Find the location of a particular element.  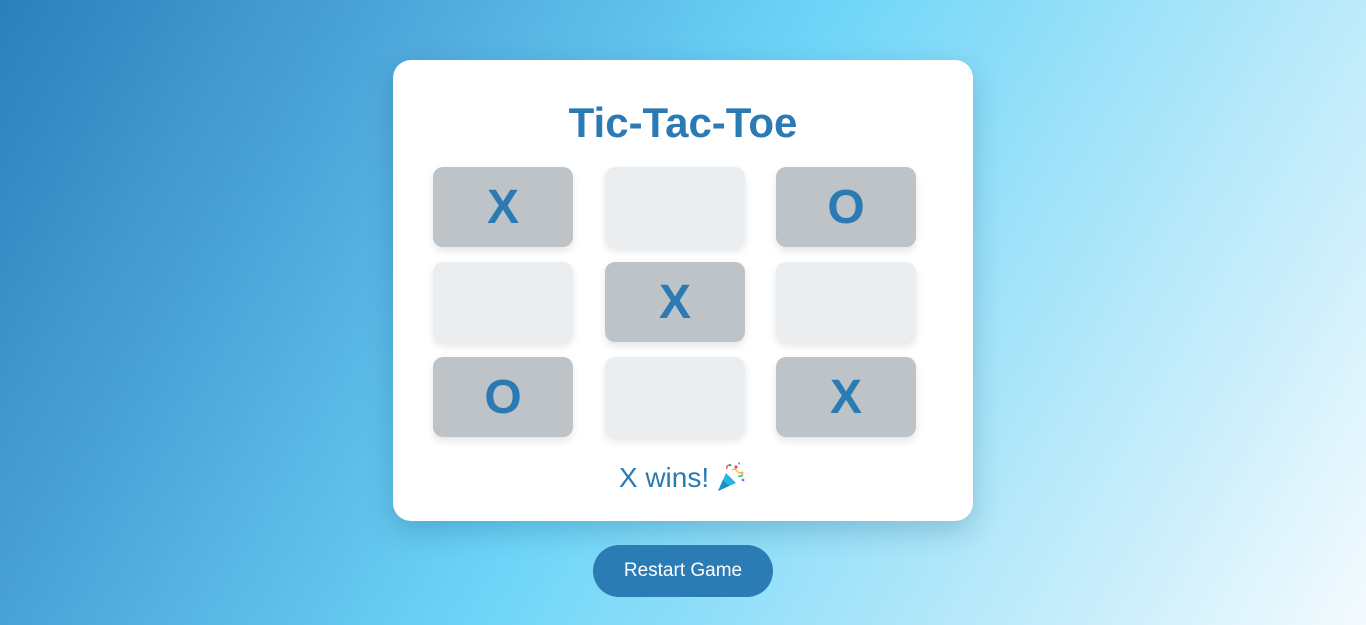

board-cell-9: X is located at coordinates (846, 397).